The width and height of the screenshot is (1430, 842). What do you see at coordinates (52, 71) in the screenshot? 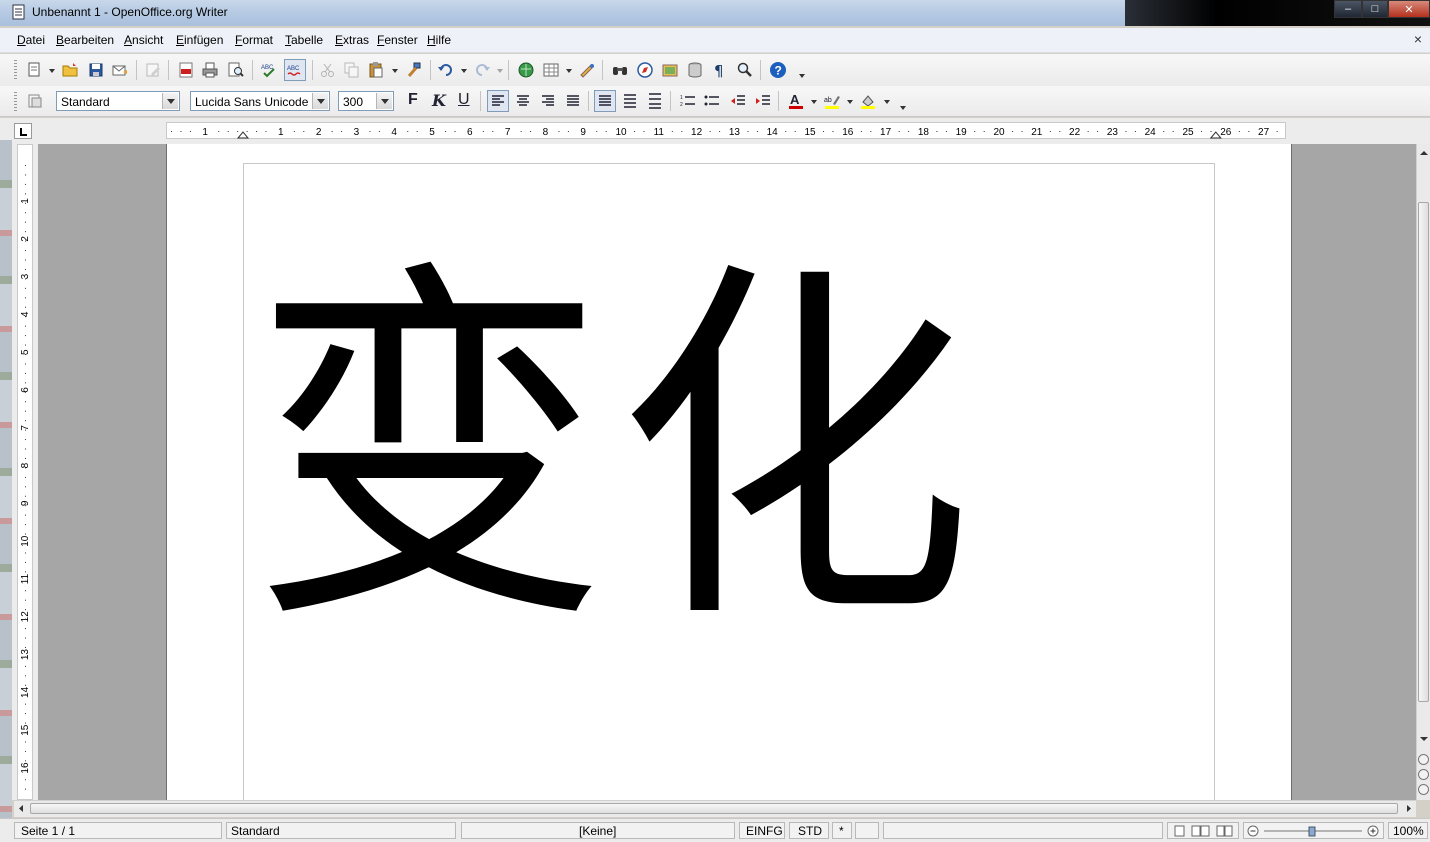
I see `new-dropdown-arrow` at bounding box center [52, 71].